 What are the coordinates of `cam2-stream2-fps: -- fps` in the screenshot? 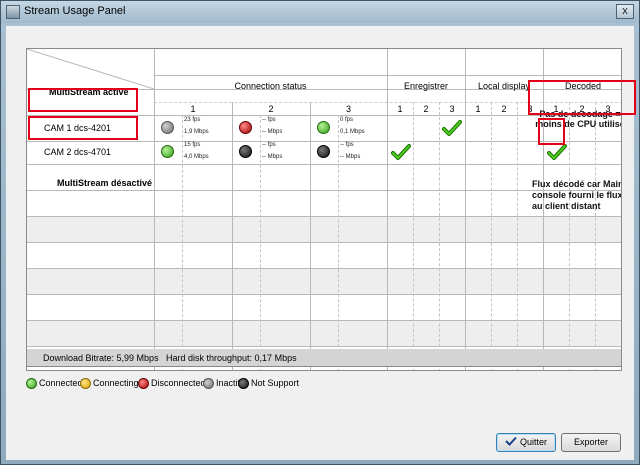 It's located at (269, 145).